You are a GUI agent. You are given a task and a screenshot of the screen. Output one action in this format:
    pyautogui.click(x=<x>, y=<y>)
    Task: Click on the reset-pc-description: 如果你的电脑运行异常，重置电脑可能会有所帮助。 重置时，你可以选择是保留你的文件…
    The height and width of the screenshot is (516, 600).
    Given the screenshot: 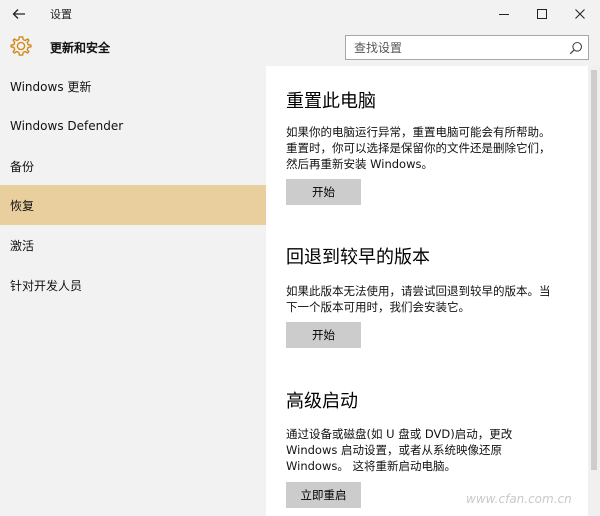 What is the action you would take?
    pyautogui.click(x=436, y=148)
    